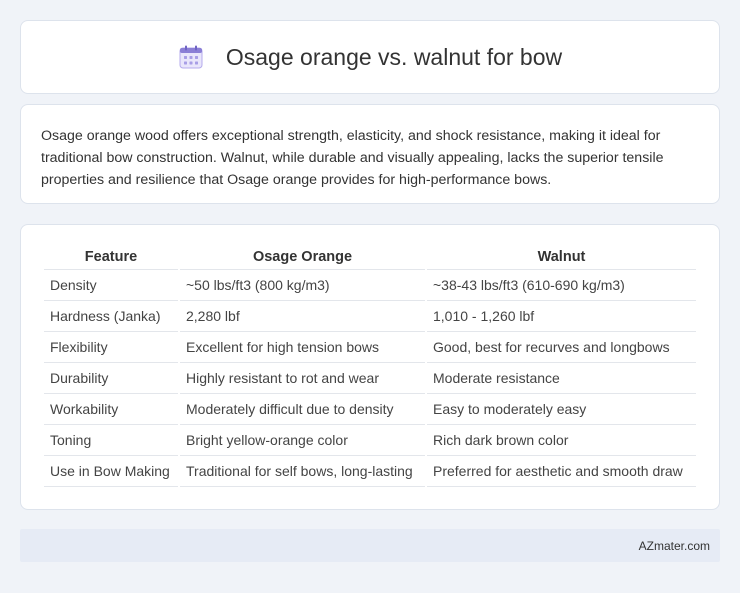 This screenshot has height=593, width=740. Describe the element at coordinates (302, 378) in the screenshot. I see `table-cell-osage-orange: Highly resistant to rot and wear` at that location.